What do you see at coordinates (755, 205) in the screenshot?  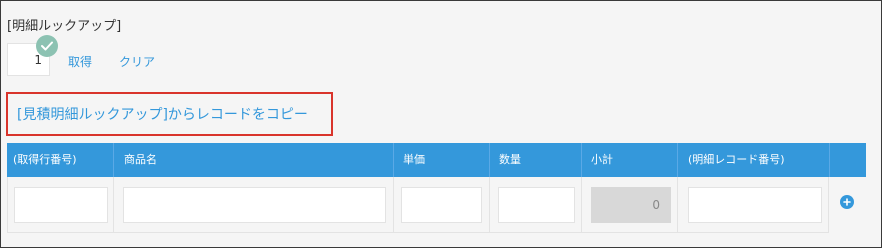 I see `detail-record-number-input` at bounding box center [755, 205].